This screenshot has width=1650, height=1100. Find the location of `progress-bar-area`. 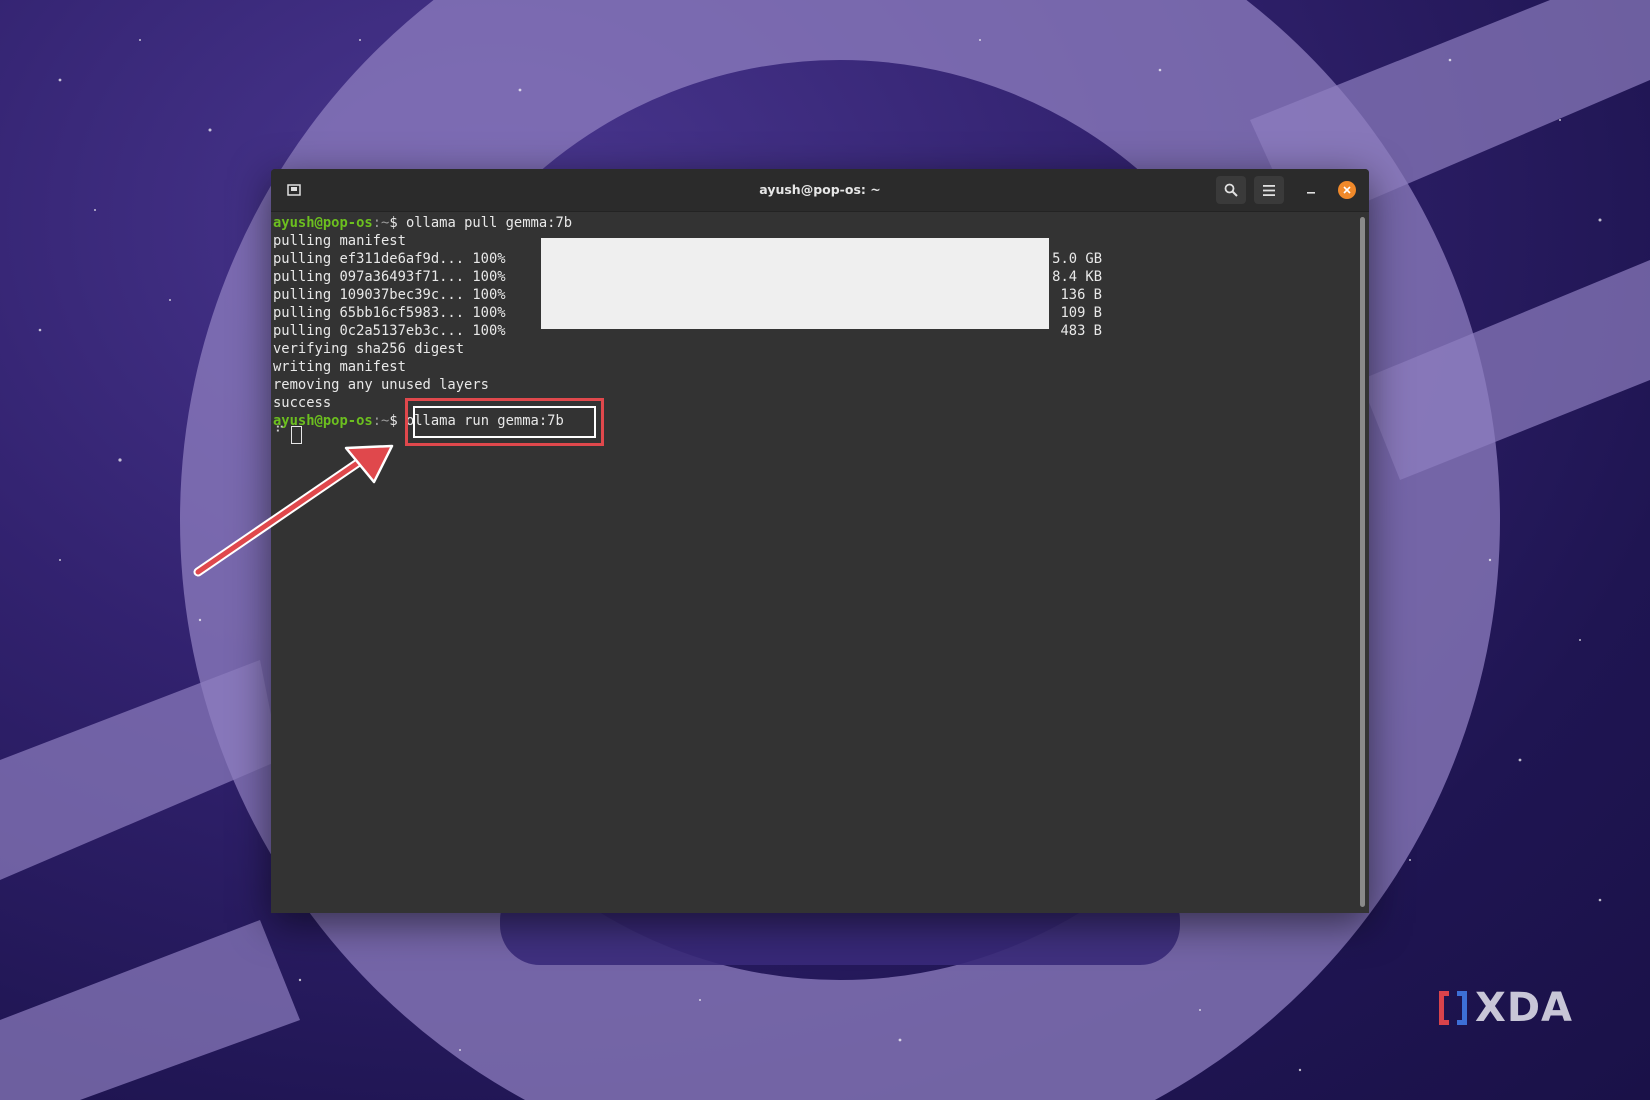

progress-bar-area is located at coordinates (795, 283).